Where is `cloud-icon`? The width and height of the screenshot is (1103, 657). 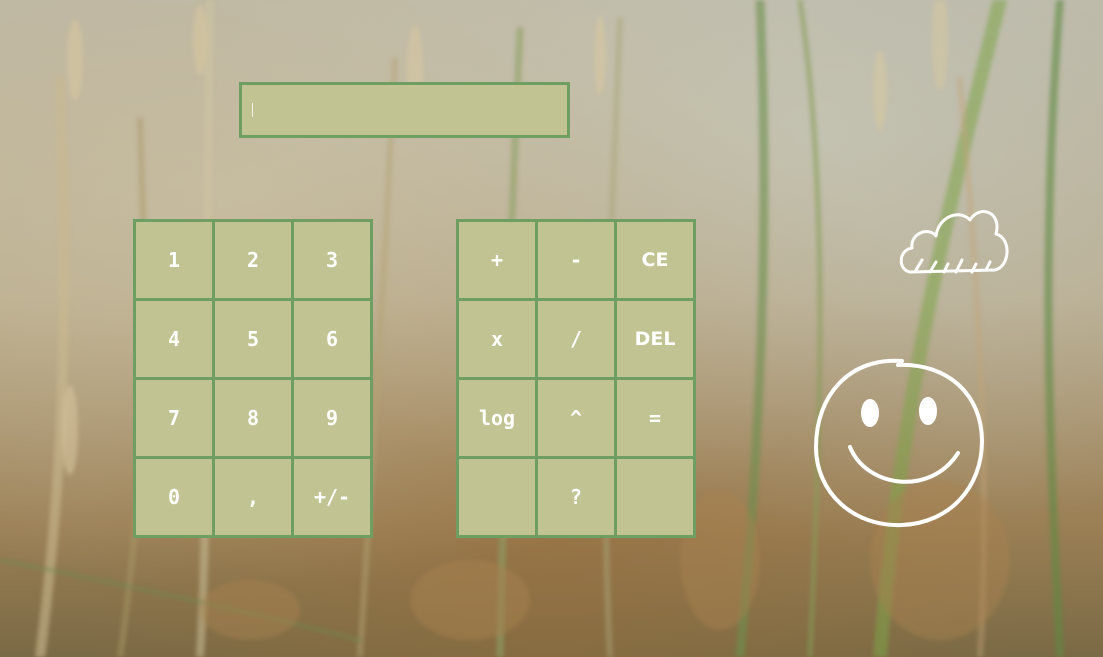 cloud-icon is located at coordinates (954, 242).